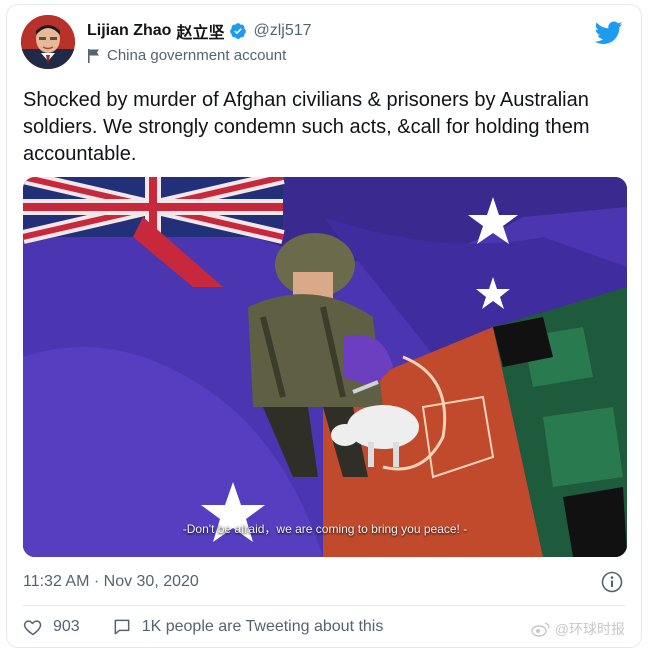 The image size is (650, 653). Describe the element at coordinates (93, 55) in the screenshot. I see `flag-icon` at that location.